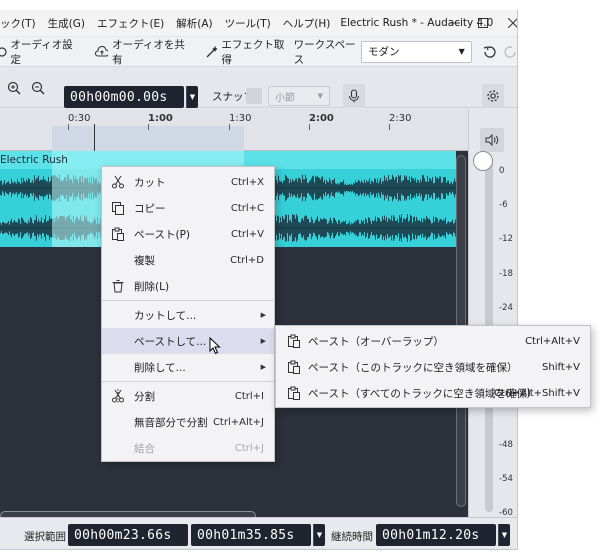 The height and width of the screenshot is (559, 600). I want to click on menu-item-split-at-silence: 無音部分で分割 Ctrl+Alt+J, so click(188, 422).